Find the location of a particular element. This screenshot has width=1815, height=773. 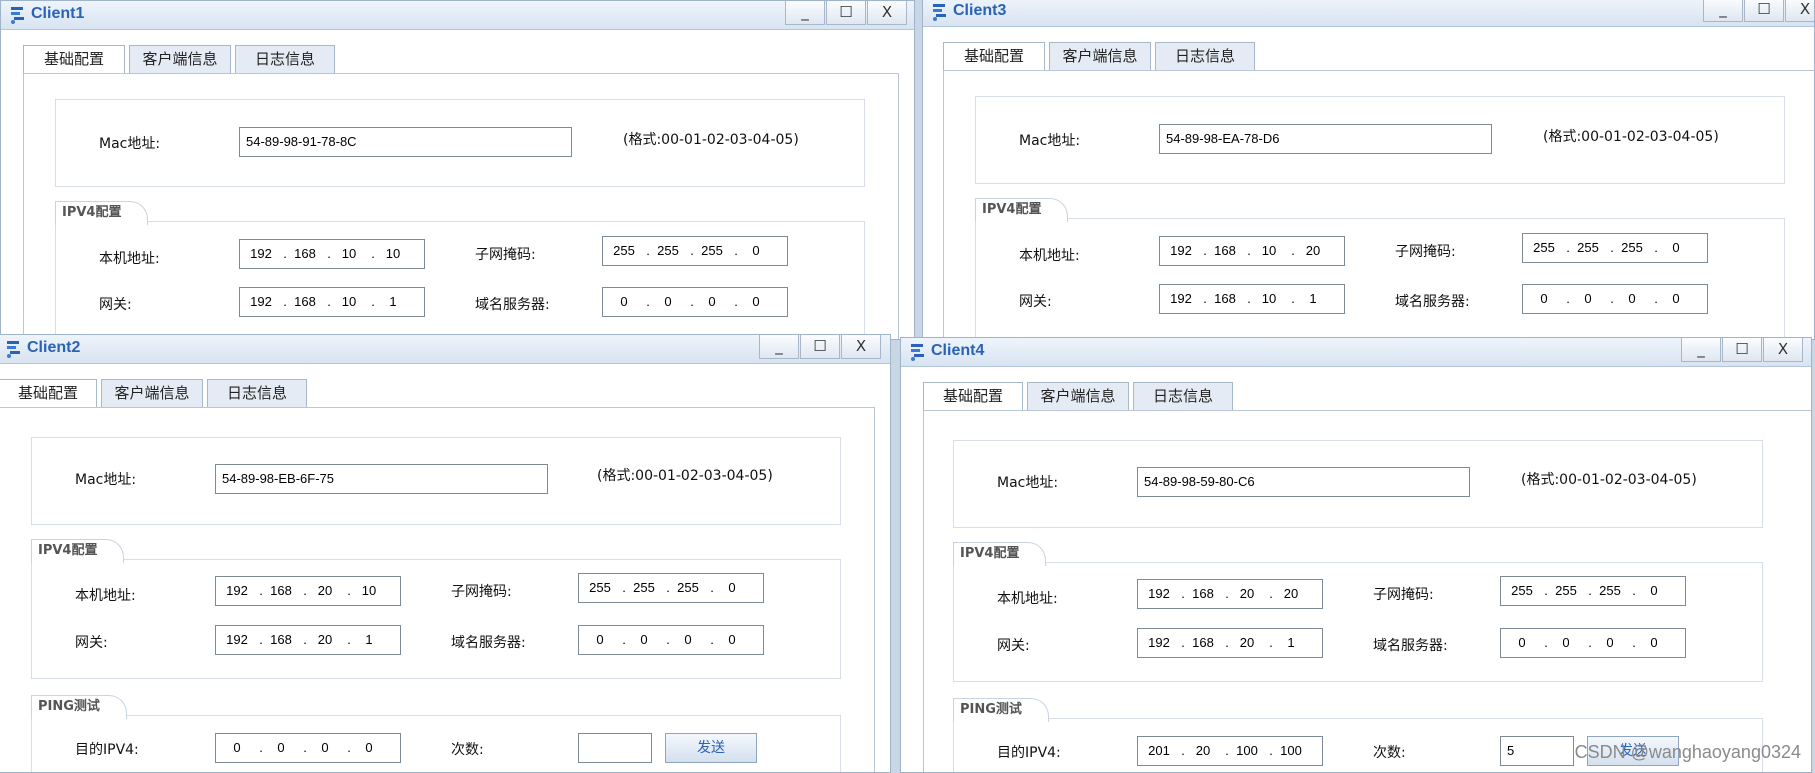

ip-octet: 201 is located at coordinates (1159, 751).